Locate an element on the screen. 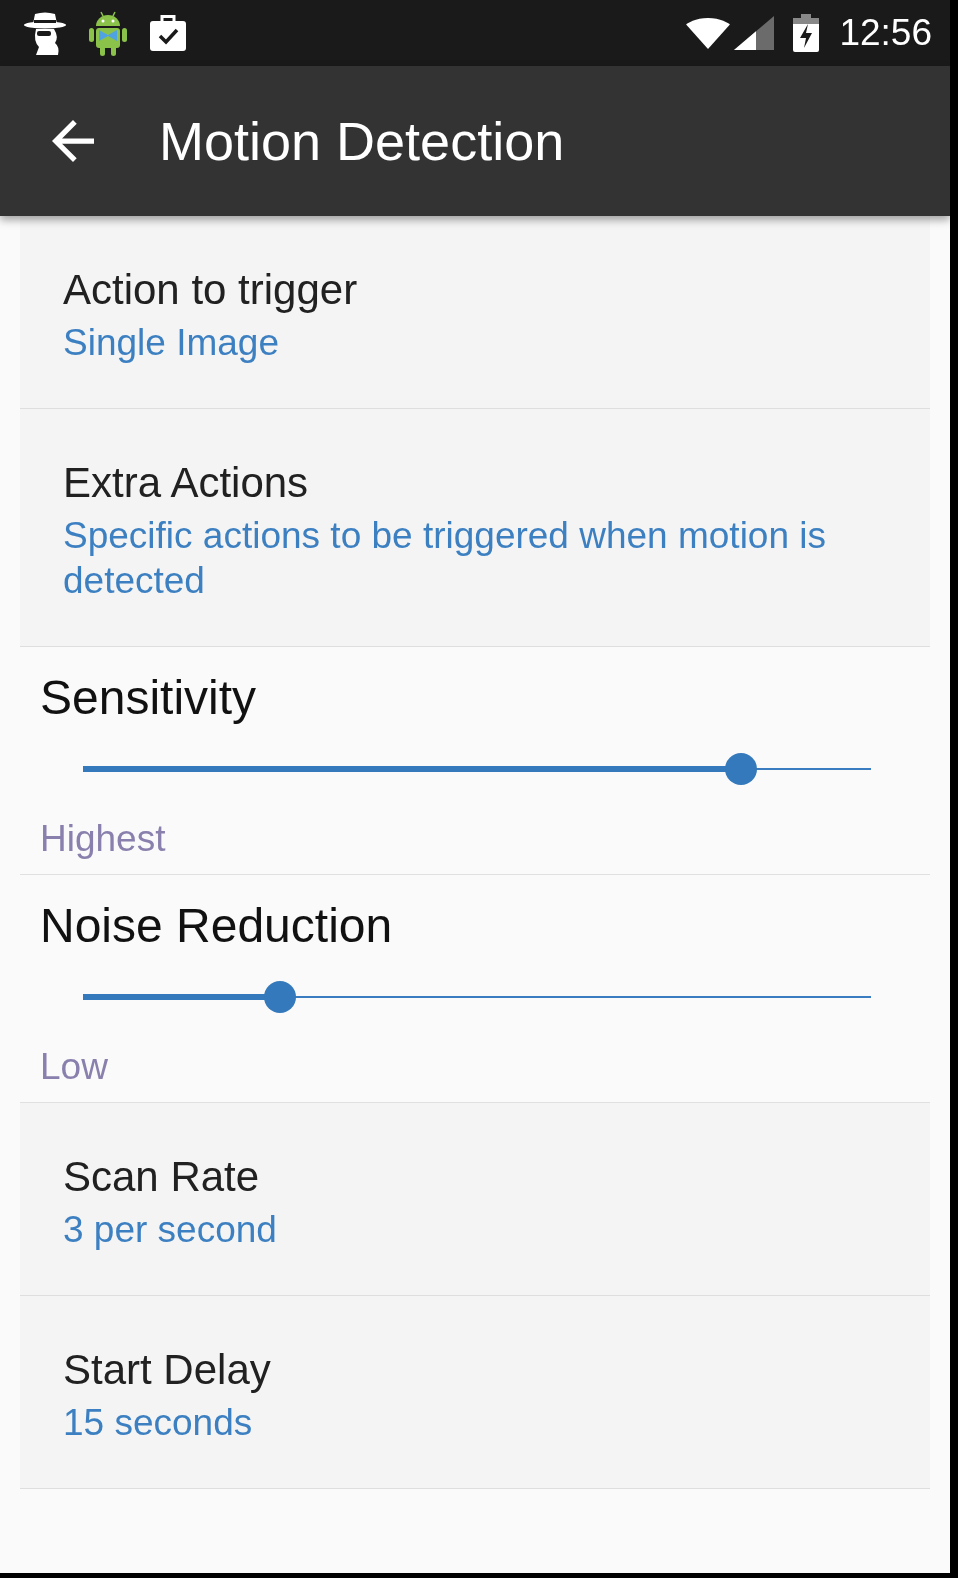 Image resolution: width=958 pixels, height=1578 pixels. preference-title: Extra Actions is located at coordinates (186, 483).